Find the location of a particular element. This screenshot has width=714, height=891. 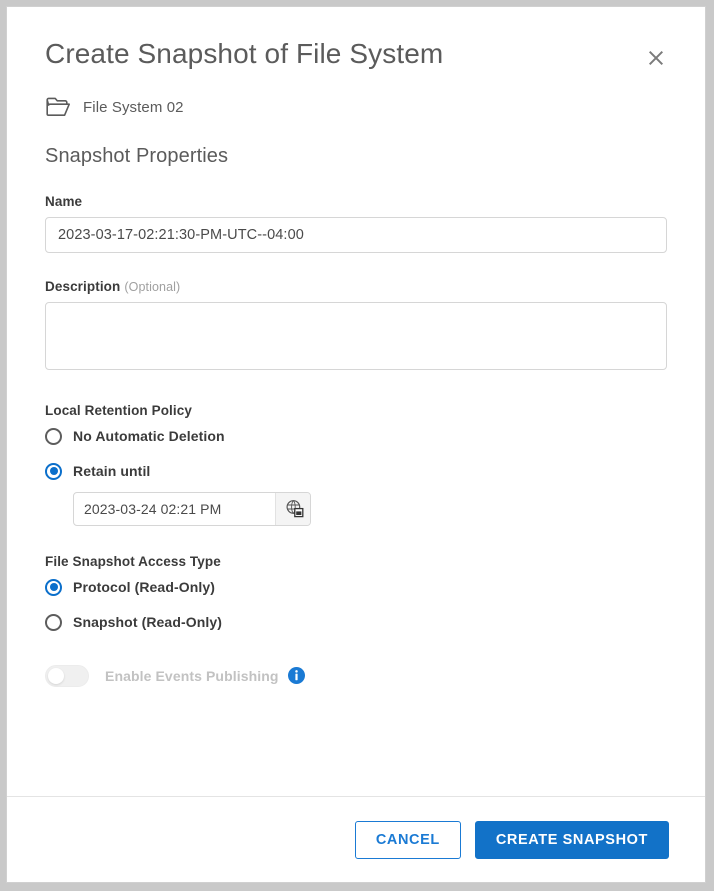

cancel-button: CANCEL is located at coordinates (407, 839).